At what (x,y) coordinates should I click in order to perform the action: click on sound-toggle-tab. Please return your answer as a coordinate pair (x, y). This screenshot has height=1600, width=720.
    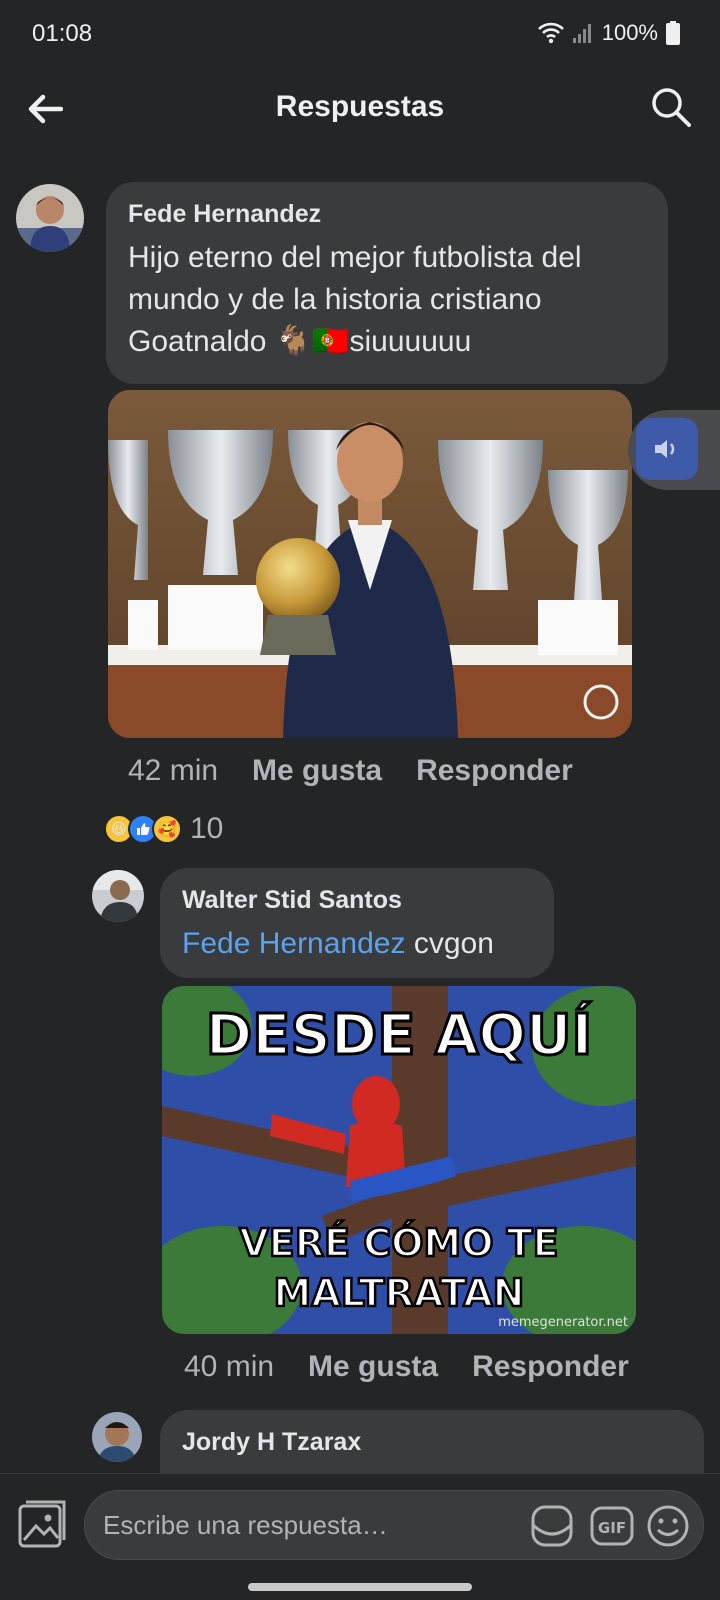
    Looking at the image, I should click on (674, 450).